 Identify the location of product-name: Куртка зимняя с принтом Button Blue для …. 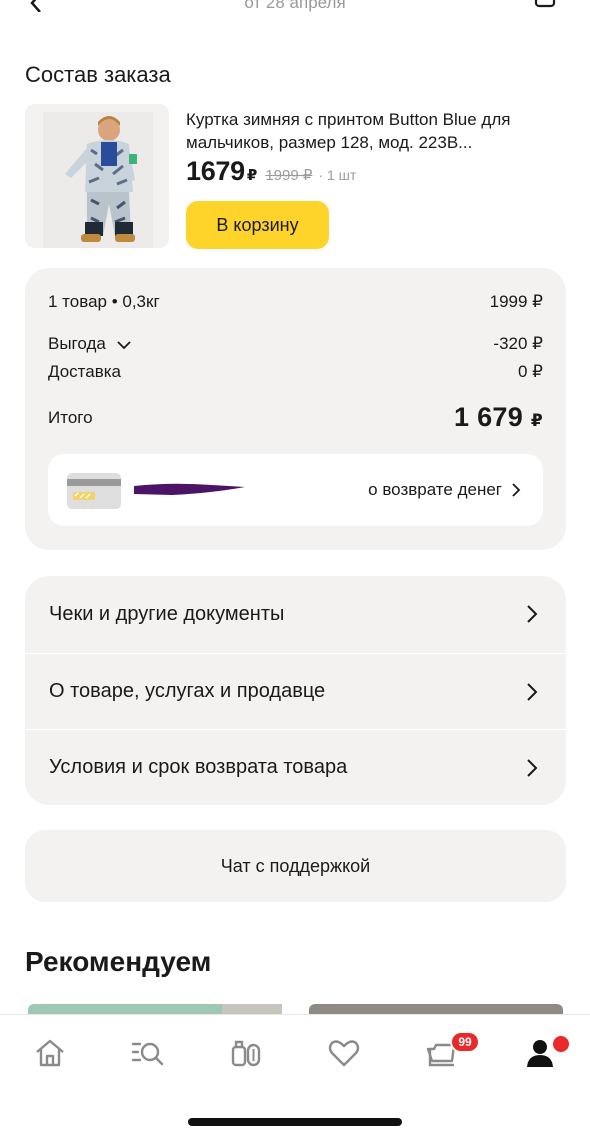
(371, 131).